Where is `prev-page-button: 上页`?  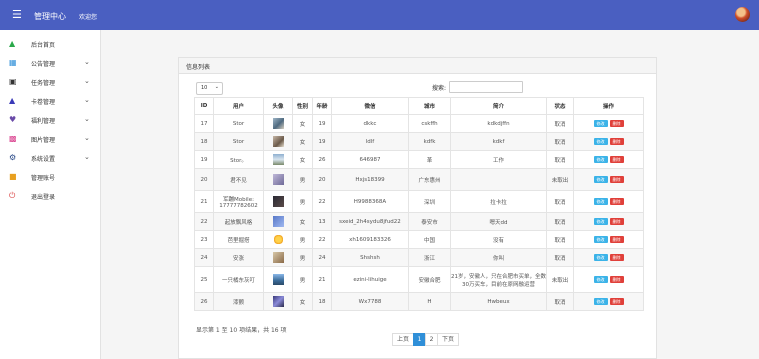 prev-page-button: 上页 is located at coordinates (403, 339).